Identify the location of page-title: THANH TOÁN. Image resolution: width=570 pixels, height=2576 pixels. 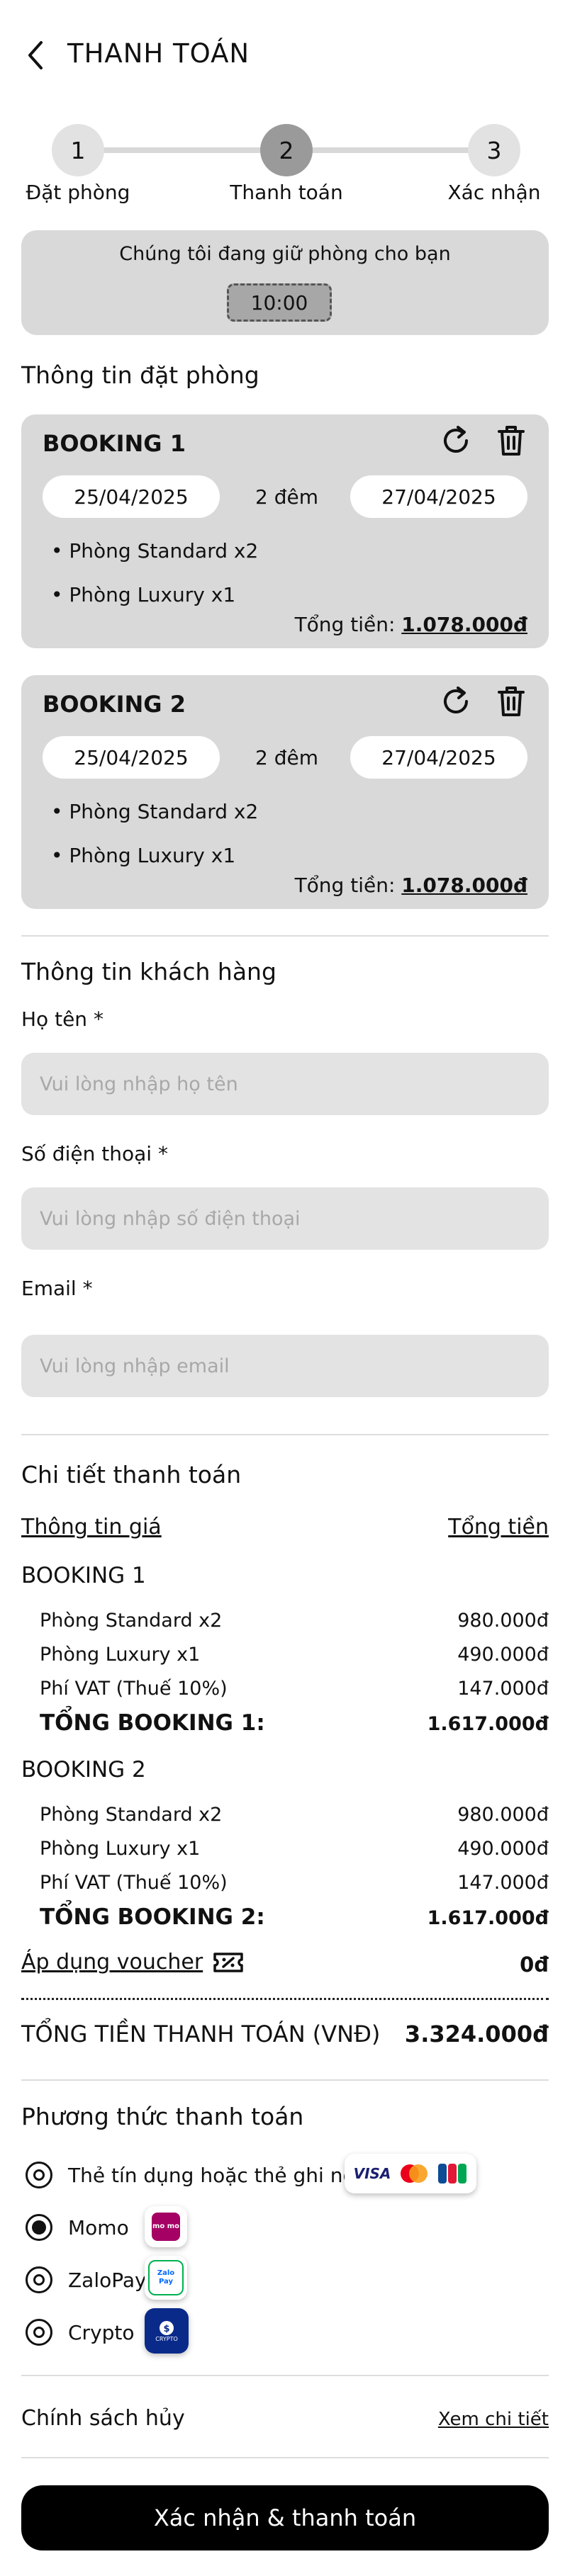
(158, 53).